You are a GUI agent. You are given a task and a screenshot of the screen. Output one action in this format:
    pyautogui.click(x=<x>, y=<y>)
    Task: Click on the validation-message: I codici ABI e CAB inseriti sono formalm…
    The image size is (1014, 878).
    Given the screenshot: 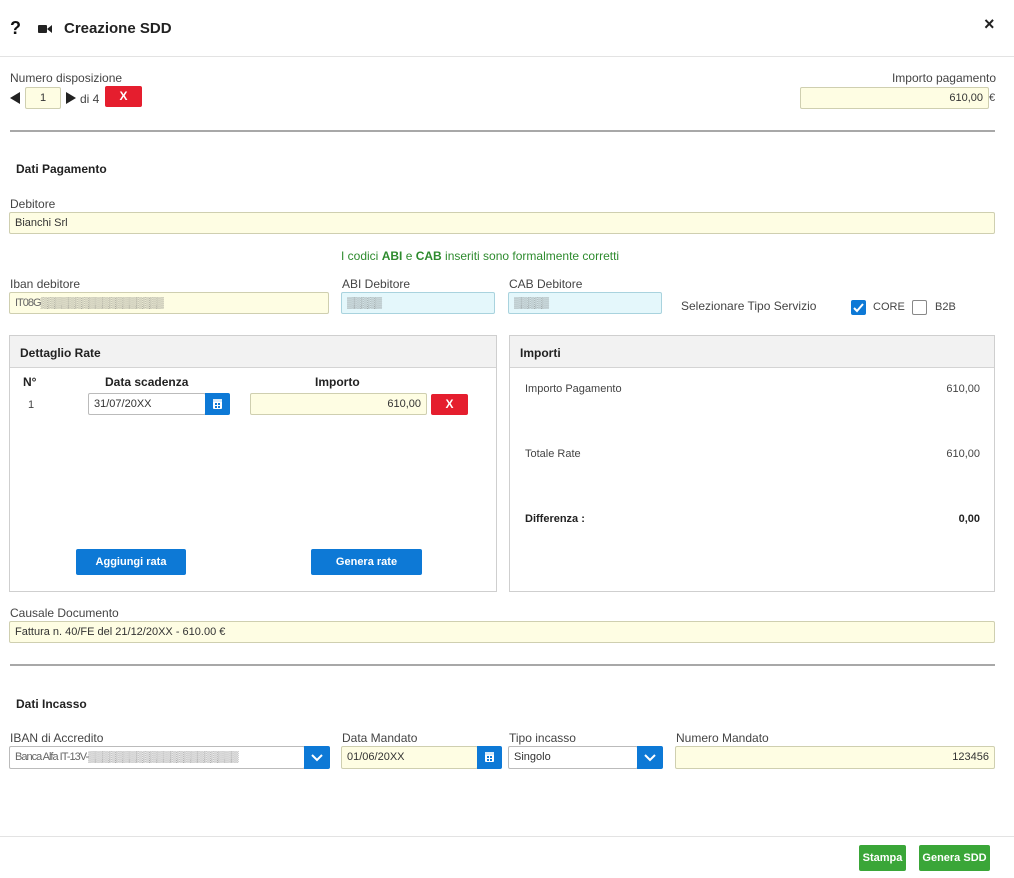 What is the action you would take?
    pyautogui.click(x=480, y=256)
    